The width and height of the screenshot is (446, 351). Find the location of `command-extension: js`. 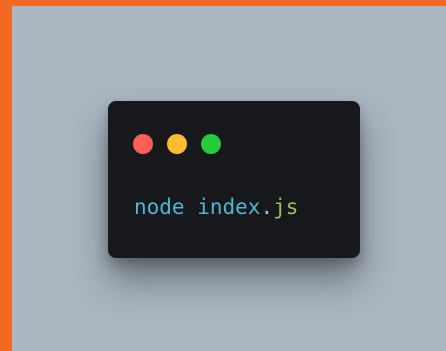

command-extension: js is located at coordinates (286, 207).